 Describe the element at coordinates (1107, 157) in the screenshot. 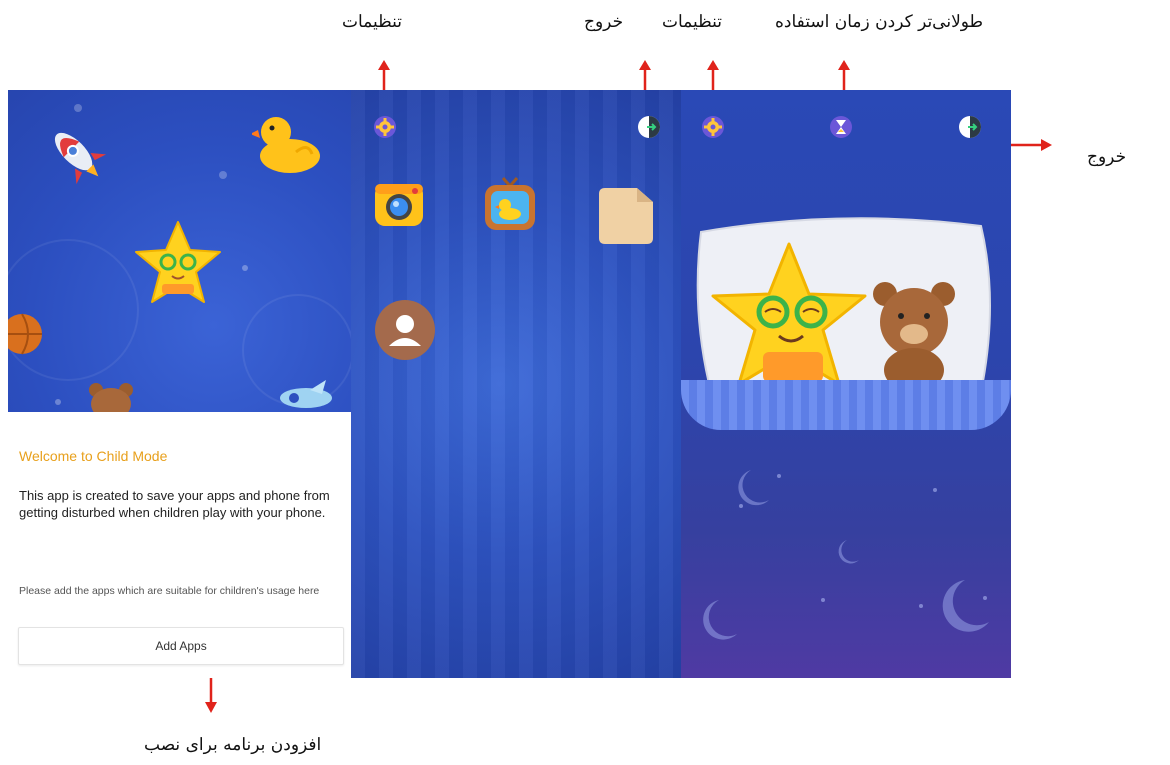

I see `annotation-exit-right: خروج` at that location.